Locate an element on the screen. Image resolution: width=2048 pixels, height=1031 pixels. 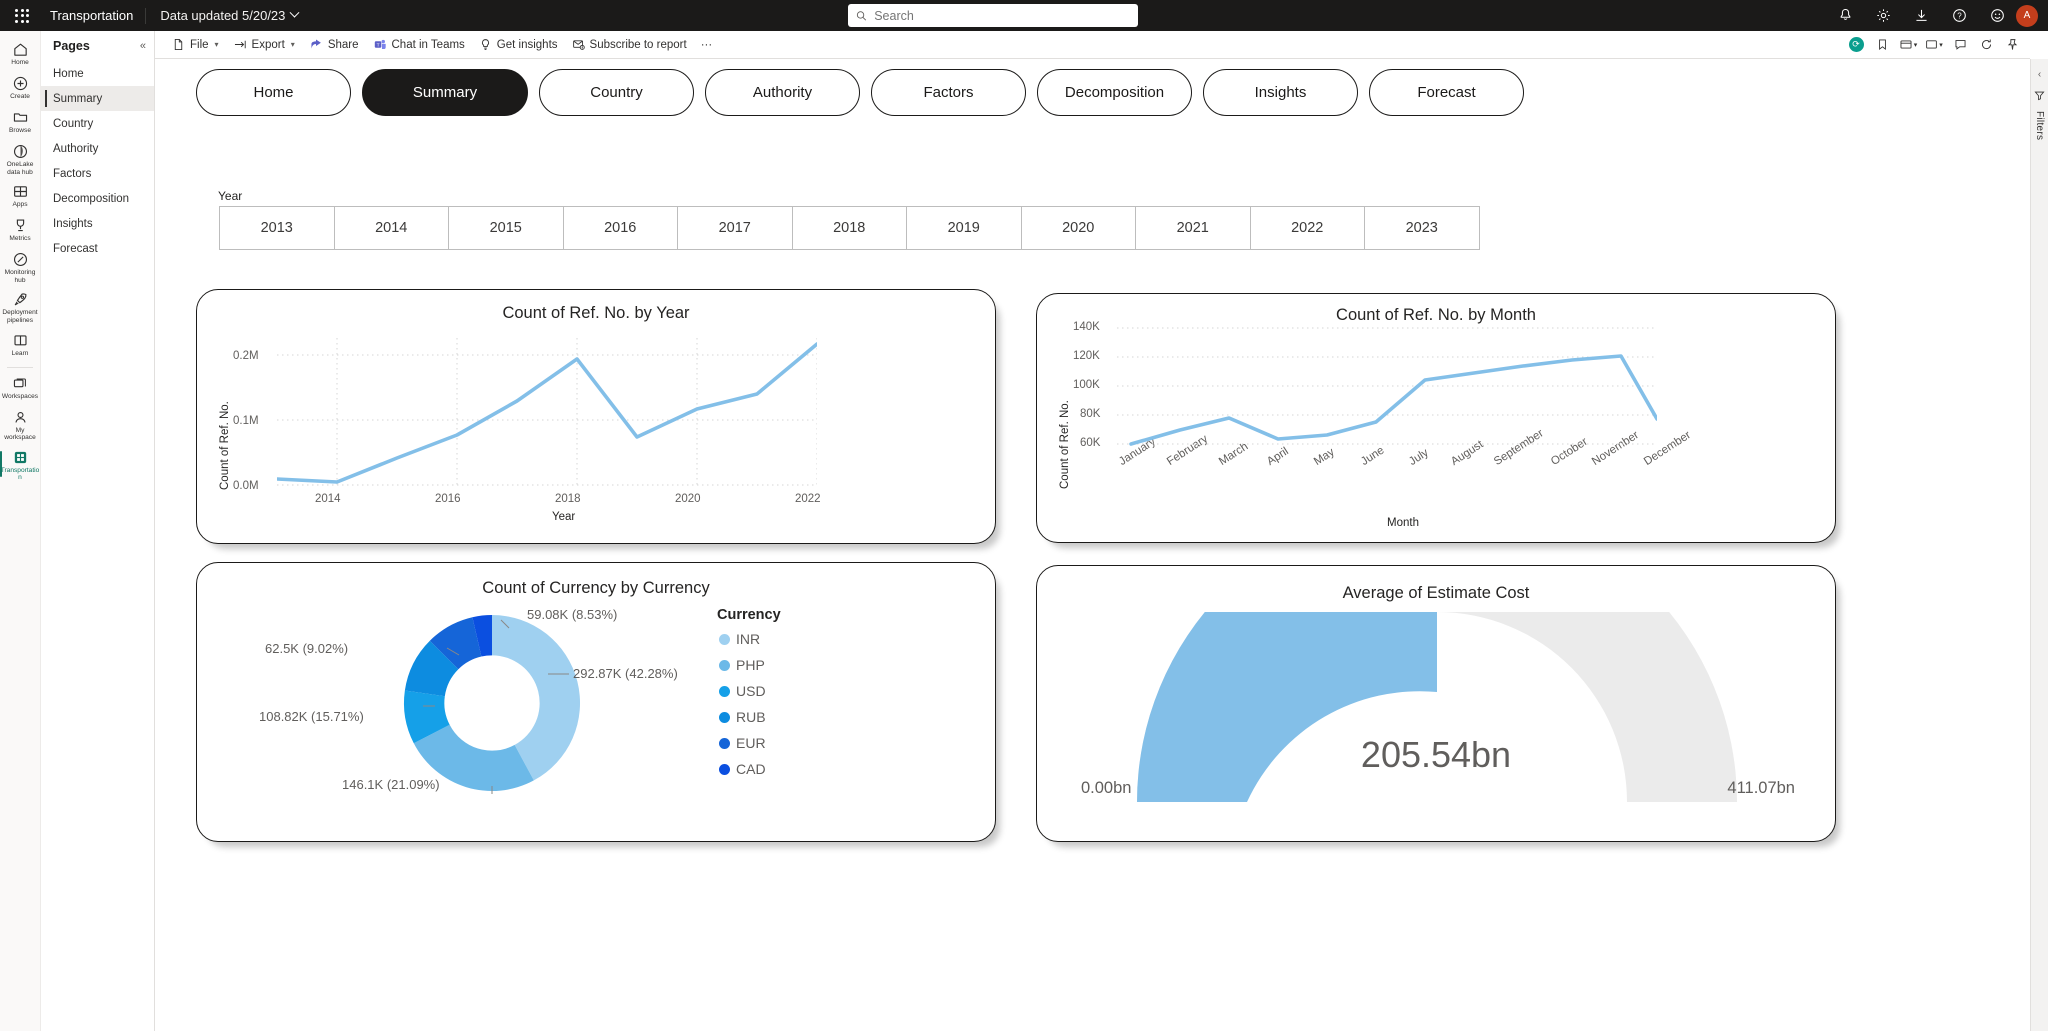
global-search is located at coordinates (993, 15).